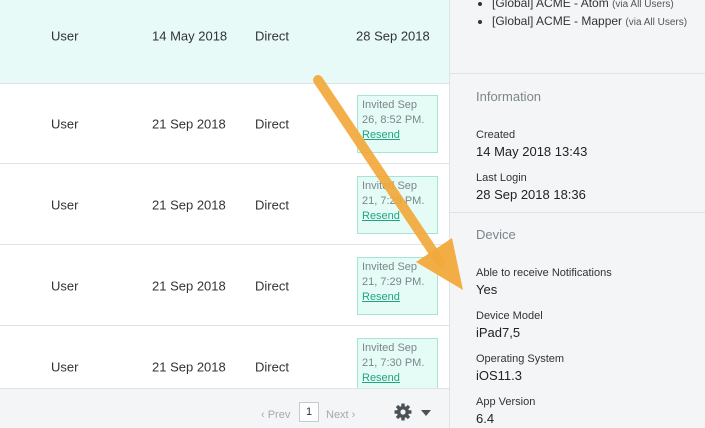  I want to click on operating-system-value: iOS11.3, so click(499, 375).